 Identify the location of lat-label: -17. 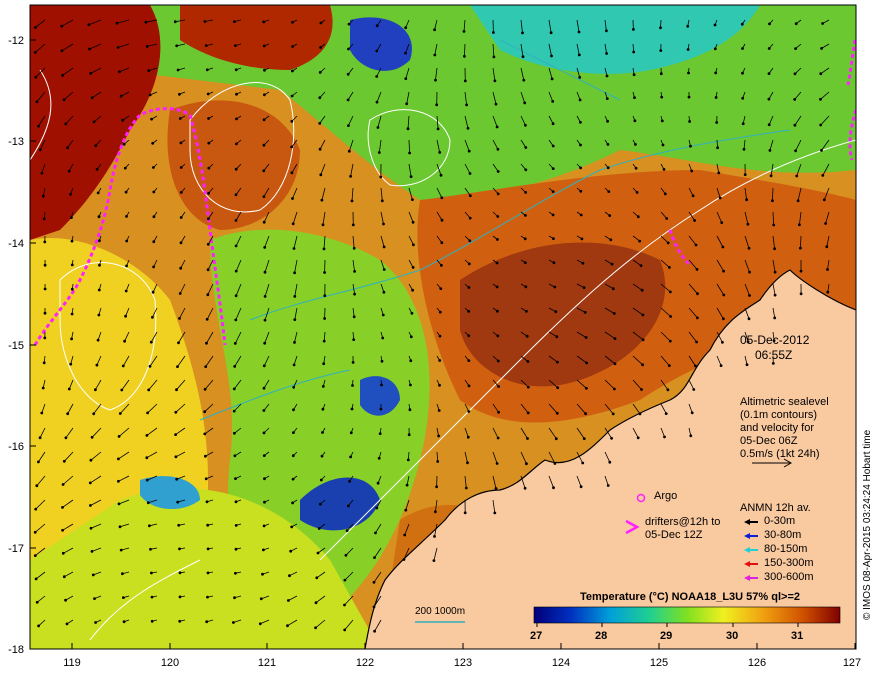
(16, 549).